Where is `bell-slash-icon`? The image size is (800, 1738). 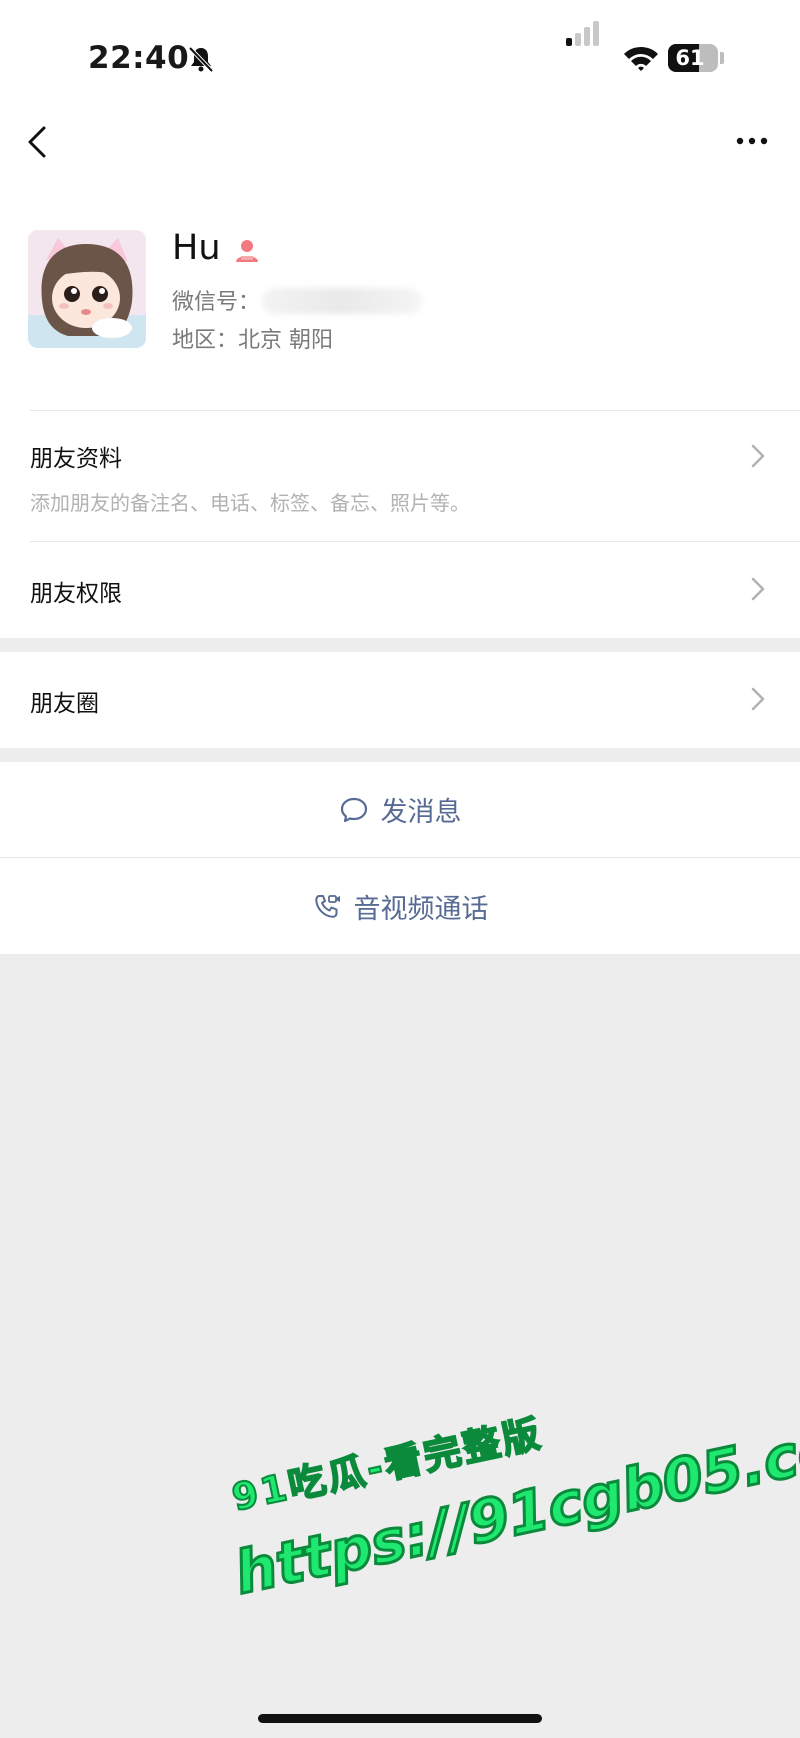
bell-slash-icon is located at coordinates (201, 59).